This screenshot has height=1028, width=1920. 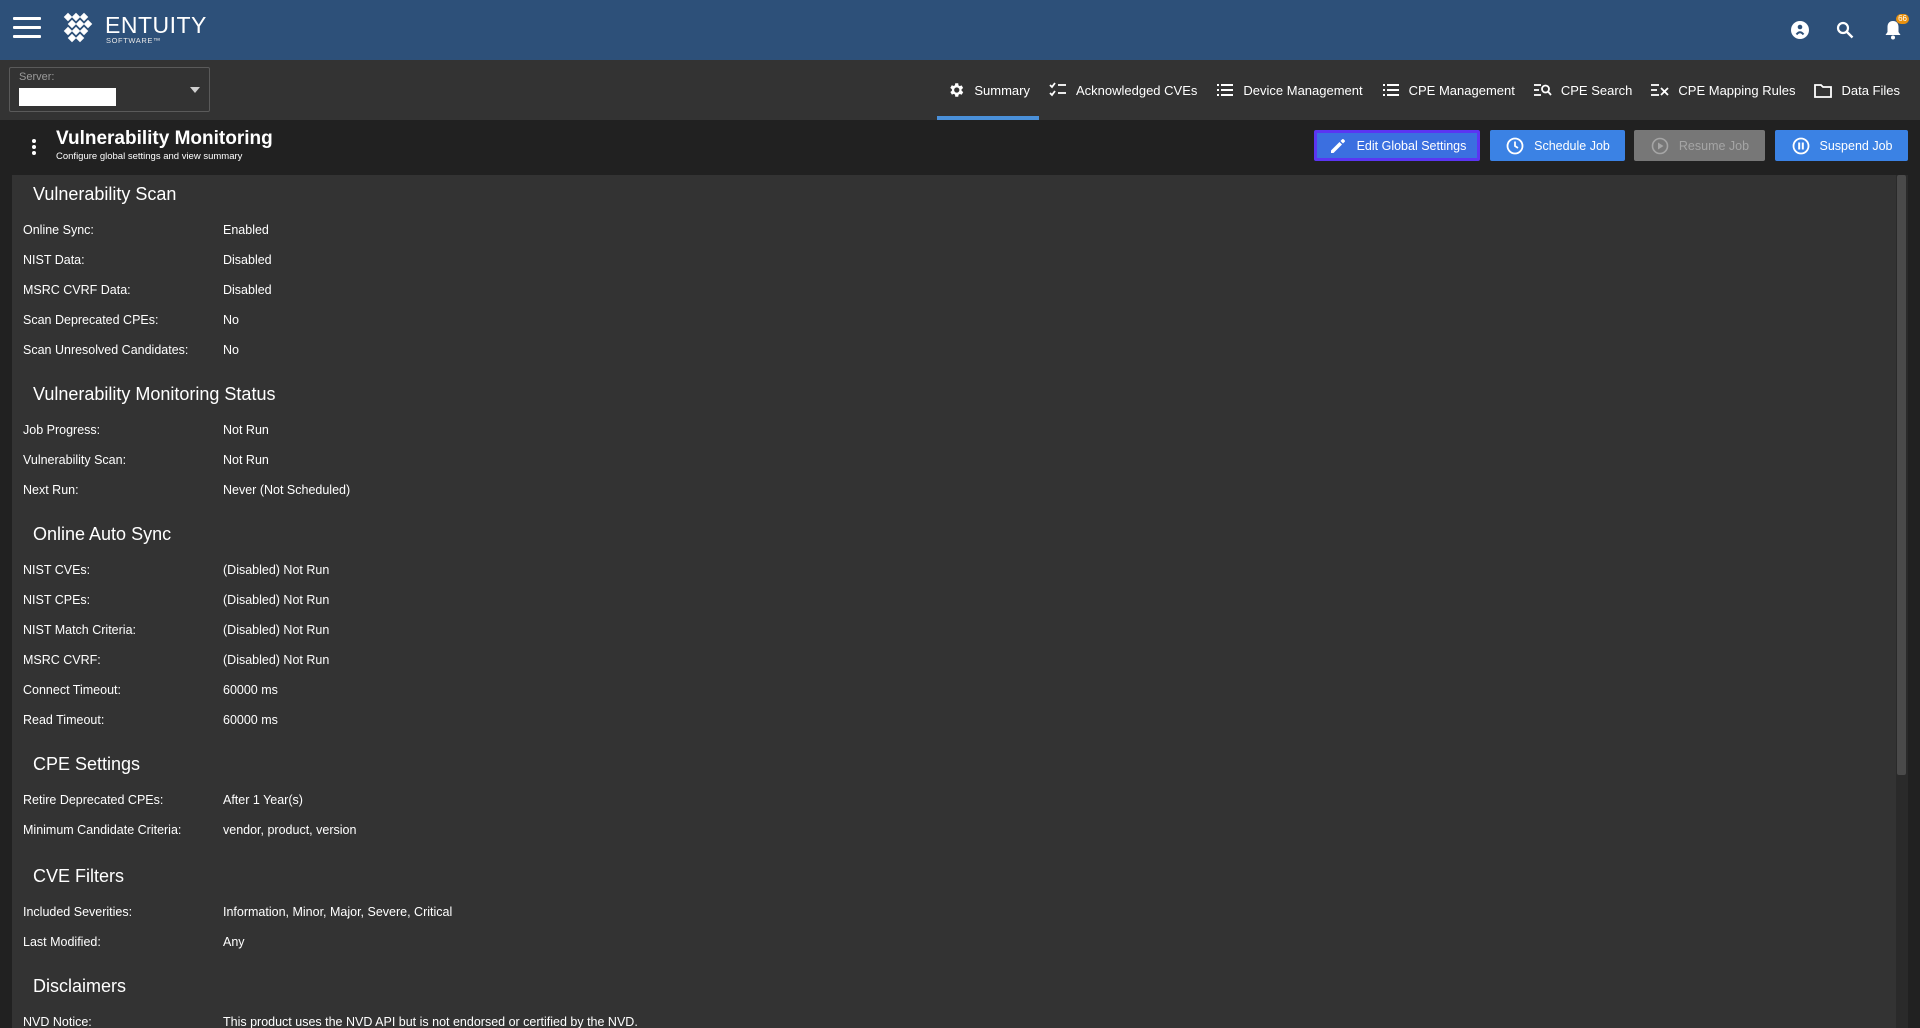 I want to click on entuity-logo: ENTUITY SOFTWARE™, so click(x=134, y=29).